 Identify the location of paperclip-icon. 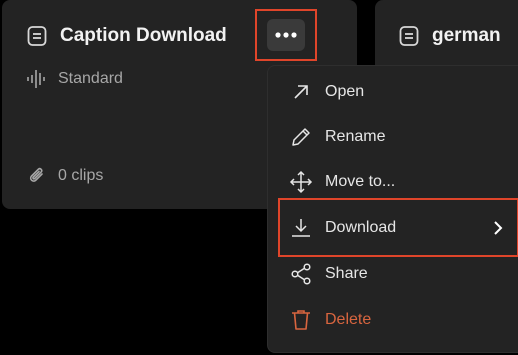
(36, 174).